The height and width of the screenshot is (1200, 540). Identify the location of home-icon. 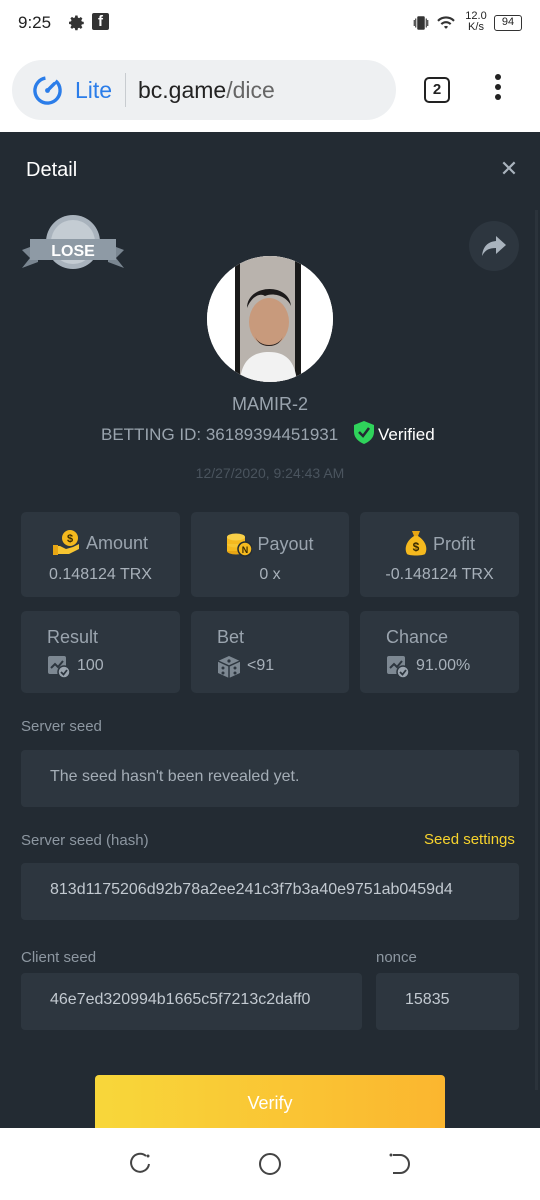
(270, 1164).